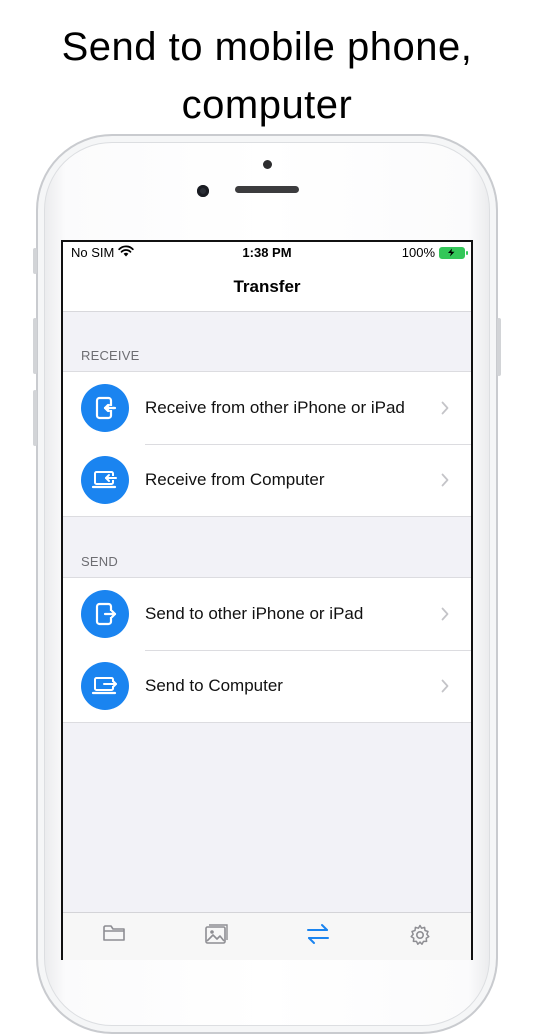 This screenshot has height=1034, width=534. Describe the element at coordinates (99, 561) in the screenshot. I see `send-section-header: SEND` at that location.